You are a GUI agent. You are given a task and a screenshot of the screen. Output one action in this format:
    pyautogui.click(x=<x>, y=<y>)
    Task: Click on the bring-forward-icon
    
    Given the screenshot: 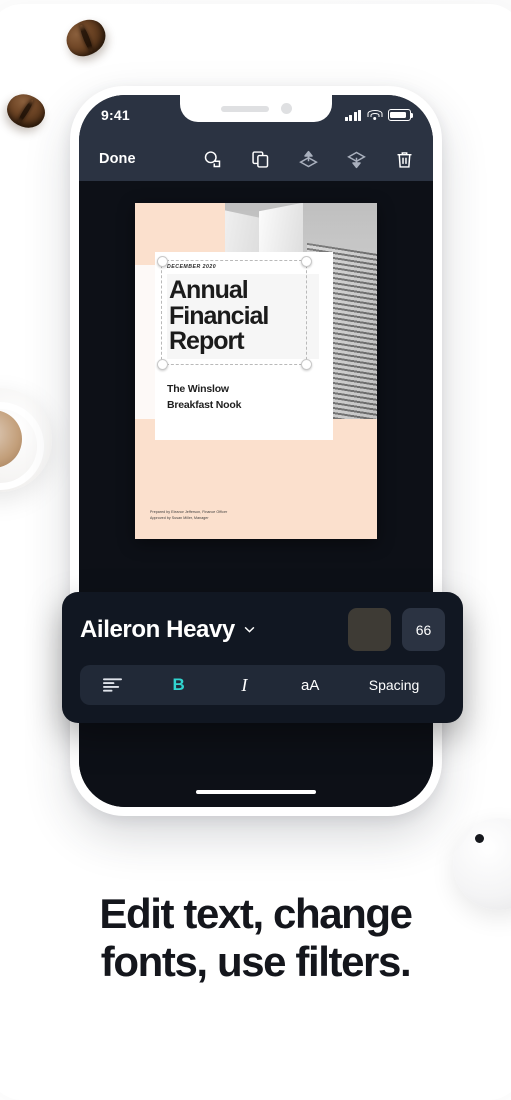 What is the action you would take?
    pyautogui.click(x=308, y=159)
    